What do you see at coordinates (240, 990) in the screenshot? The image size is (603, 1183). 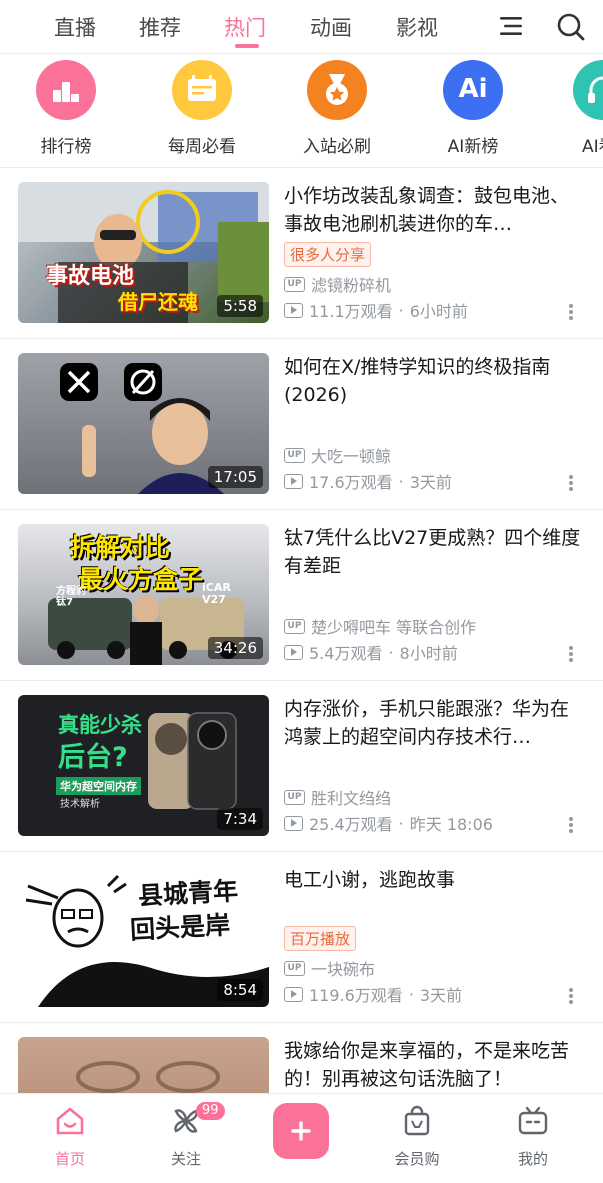 I see `video-duration: 8:54` at bounding box center [240, 990].